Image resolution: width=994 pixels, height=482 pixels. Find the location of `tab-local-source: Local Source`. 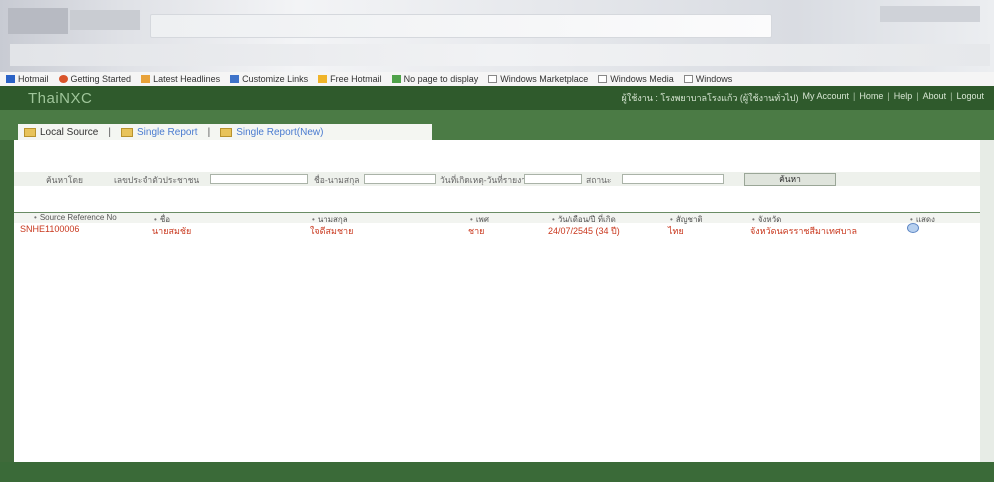

tab-local-source: Local Source is located at coordinates (61, 132).